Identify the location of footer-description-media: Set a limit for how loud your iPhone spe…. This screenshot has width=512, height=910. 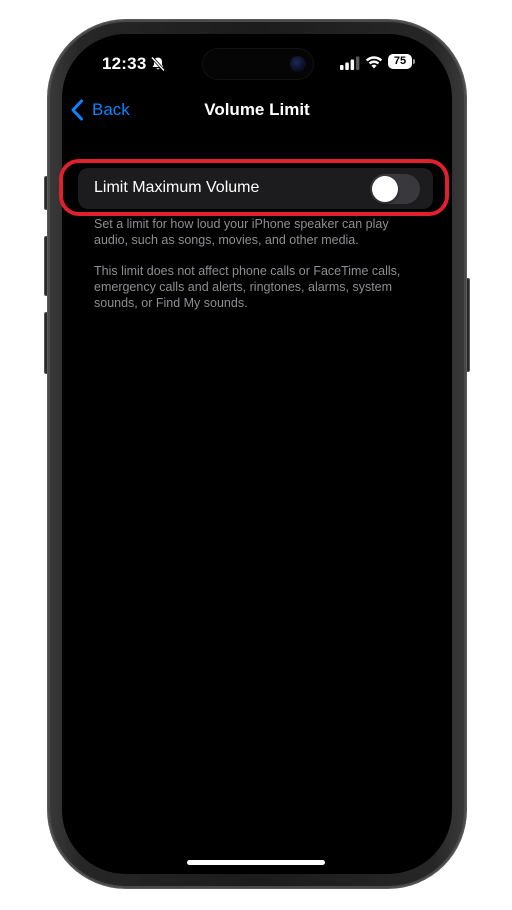
(241, 232).